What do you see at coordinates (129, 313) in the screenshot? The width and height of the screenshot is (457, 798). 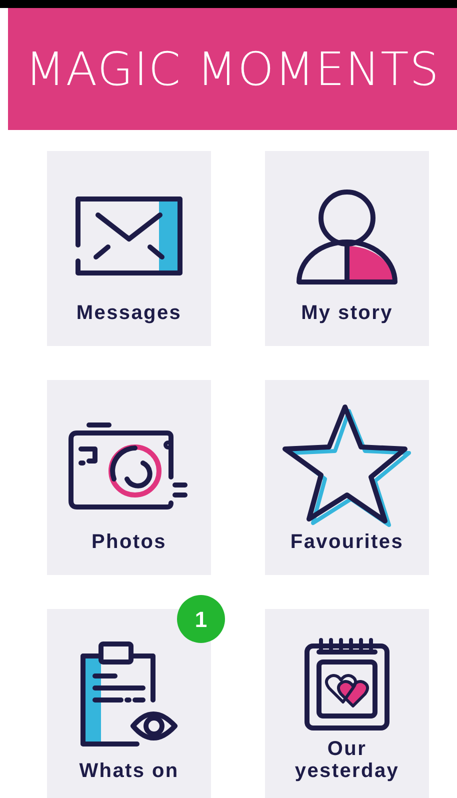 I see `tile-label: Messages` at bounding box center [129, 313].